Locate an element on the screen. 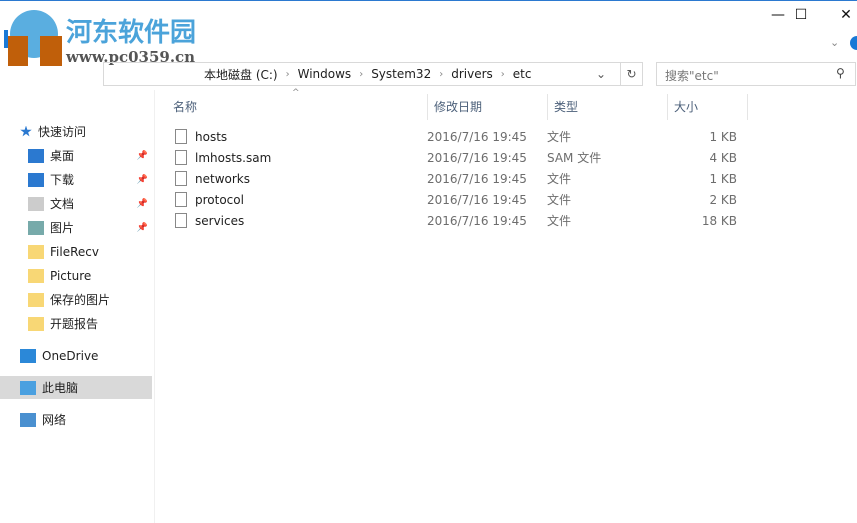 The image size is (857, 523). nav-item: FileRecv is located at coordinates (76, 251).